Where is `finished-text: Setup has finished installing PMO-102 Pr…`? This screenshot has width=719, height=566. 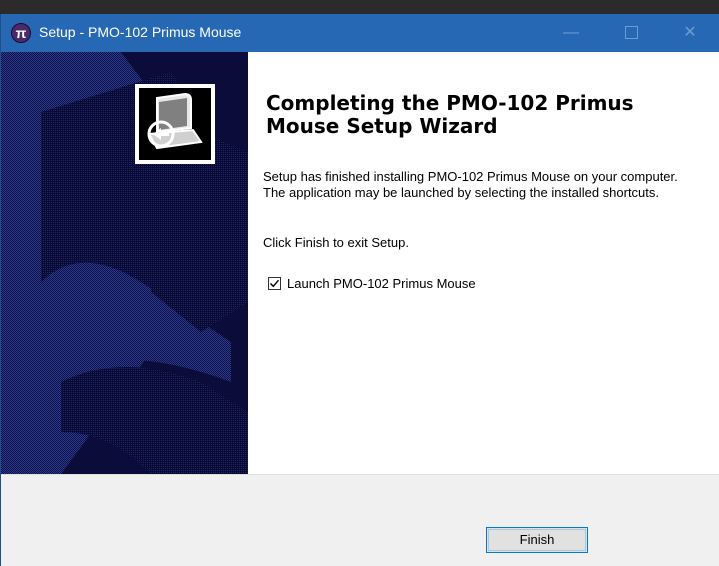 finished-text: Setup has finished installing PMO-102 Pr… is located at coordinates (470, 184).